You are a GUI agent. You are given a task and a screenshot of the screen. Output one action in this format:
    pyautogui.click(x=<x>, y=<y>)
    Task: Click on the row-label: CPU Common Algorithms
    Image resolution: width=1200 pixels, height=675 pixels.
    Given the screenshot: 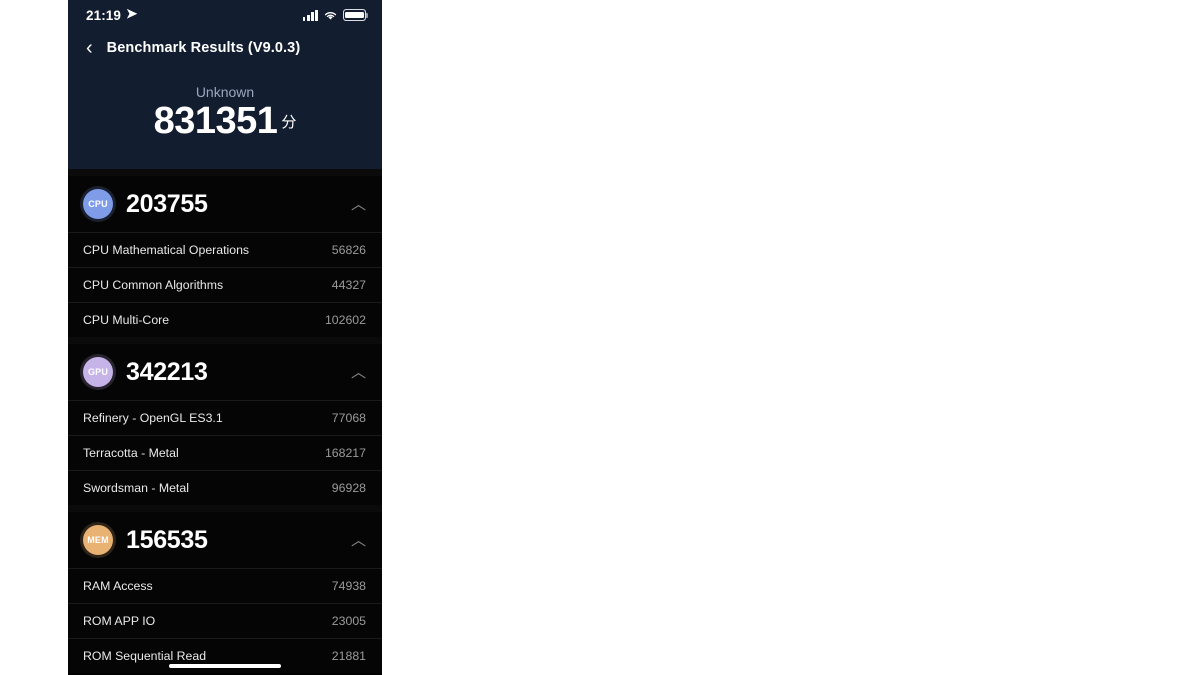 What is the action you would take?
    pyautogui.click(x=153, y=285)
    